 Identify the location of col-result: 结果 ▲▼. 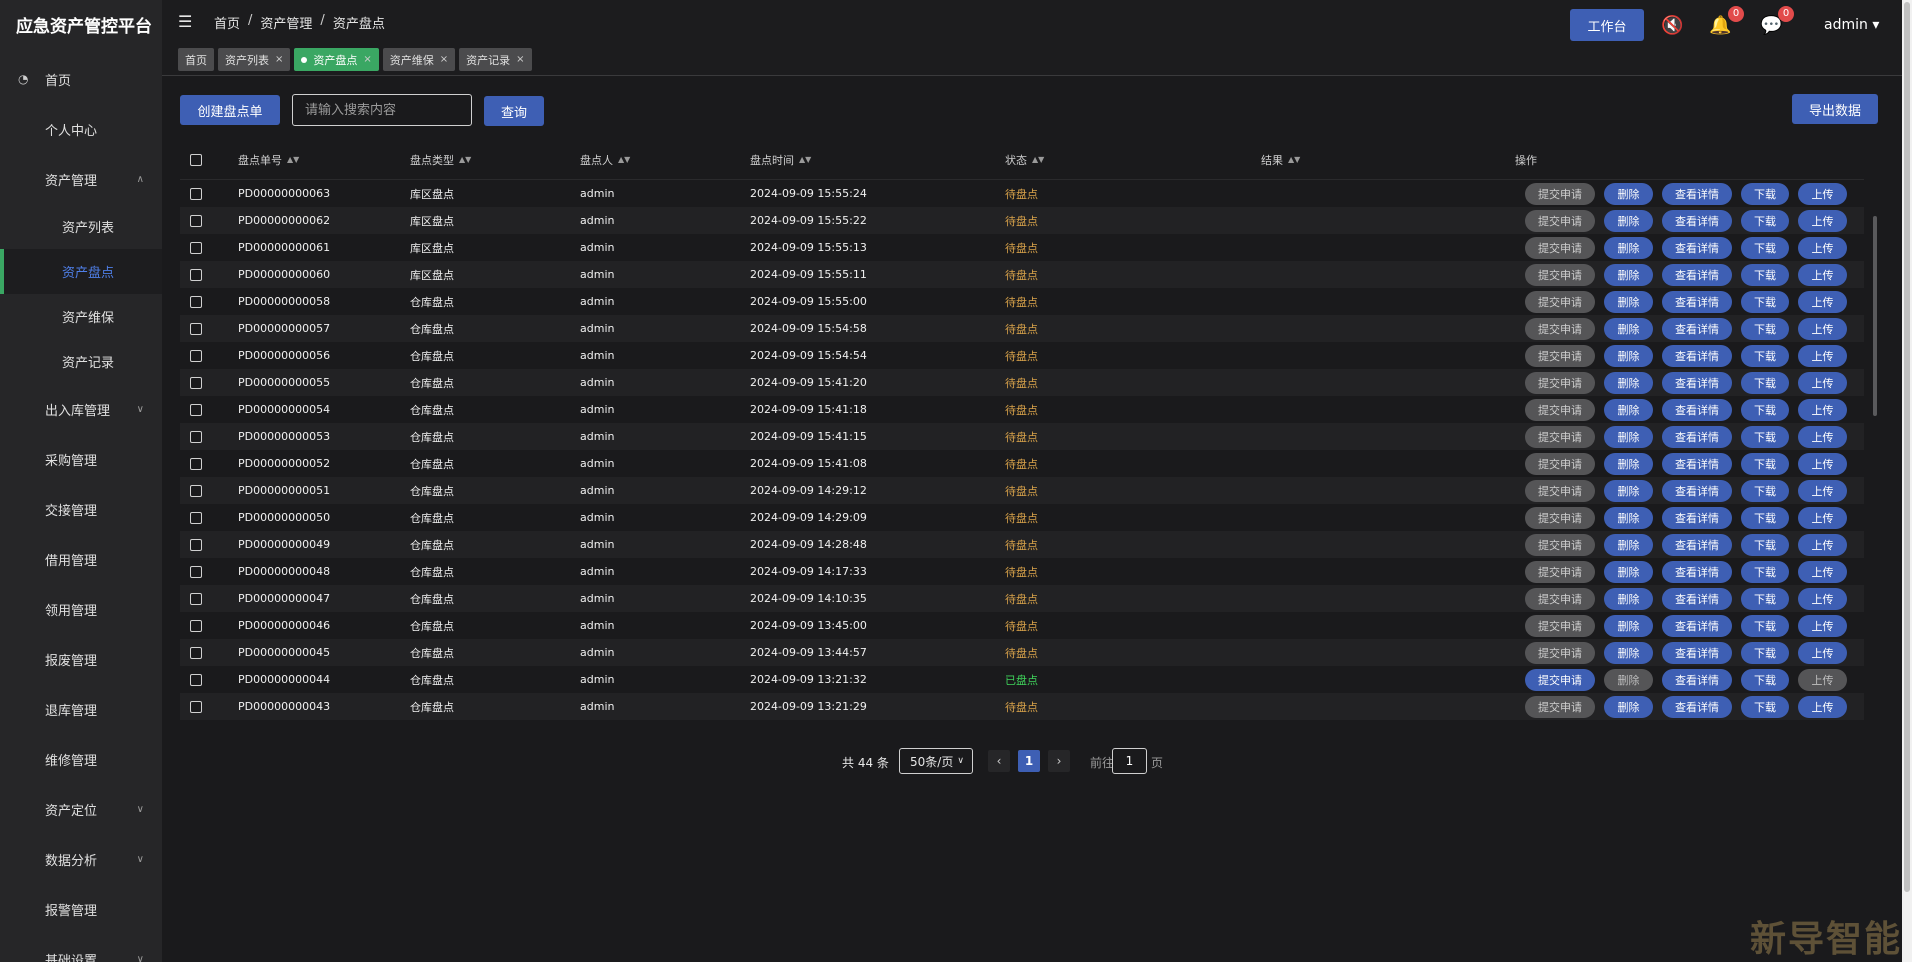
(1388, 160).